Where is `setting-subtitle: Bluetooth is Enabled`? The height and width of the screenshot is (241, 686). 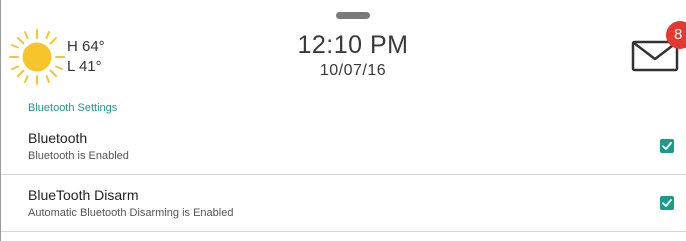
setting-subtitle: Bluetooth is Enabled is located at coordinates (78, 156).